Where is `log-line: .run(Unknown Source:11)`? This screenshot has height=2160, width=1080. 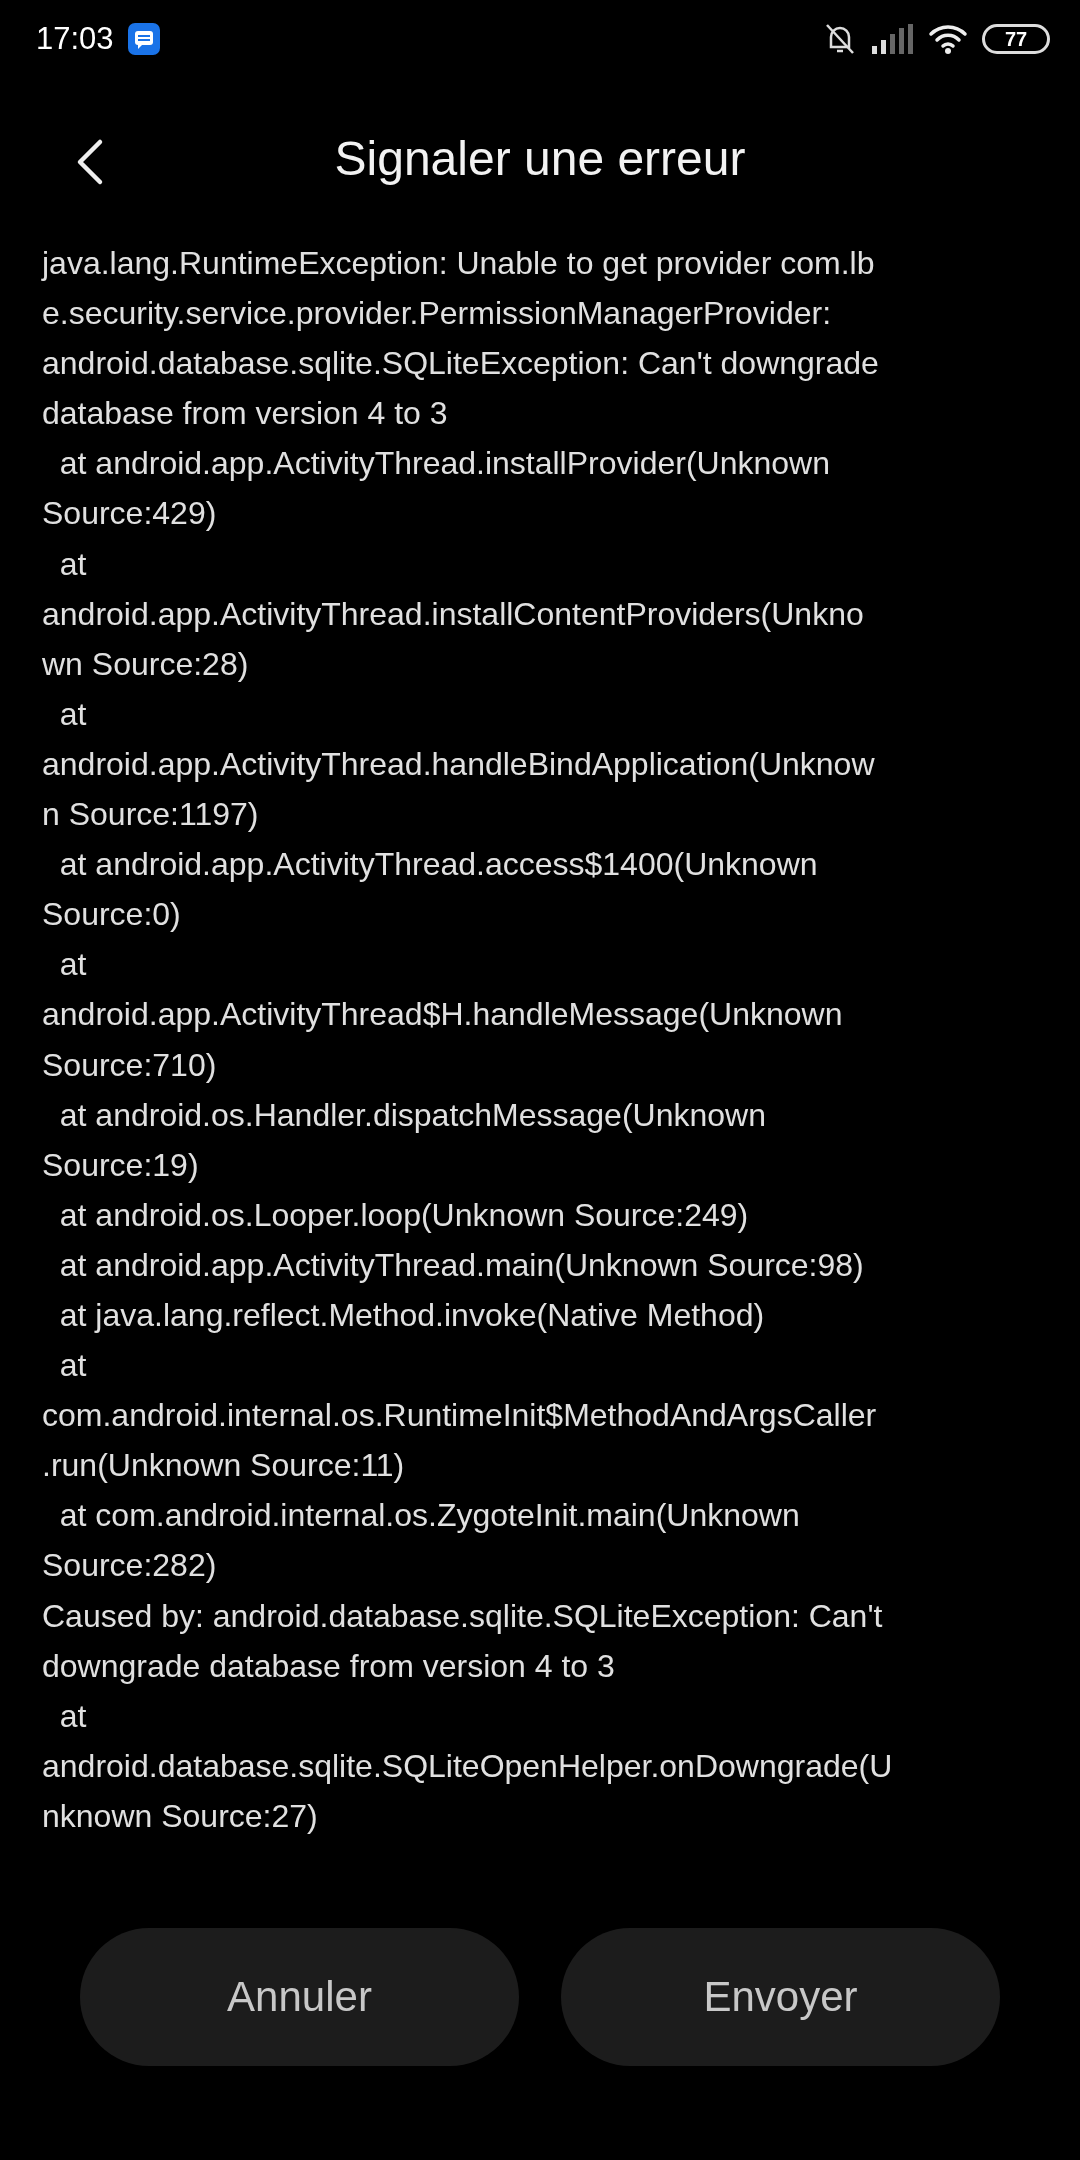
log-line: .run(Unknown Source:11) is located at coordinates (224, 1466).